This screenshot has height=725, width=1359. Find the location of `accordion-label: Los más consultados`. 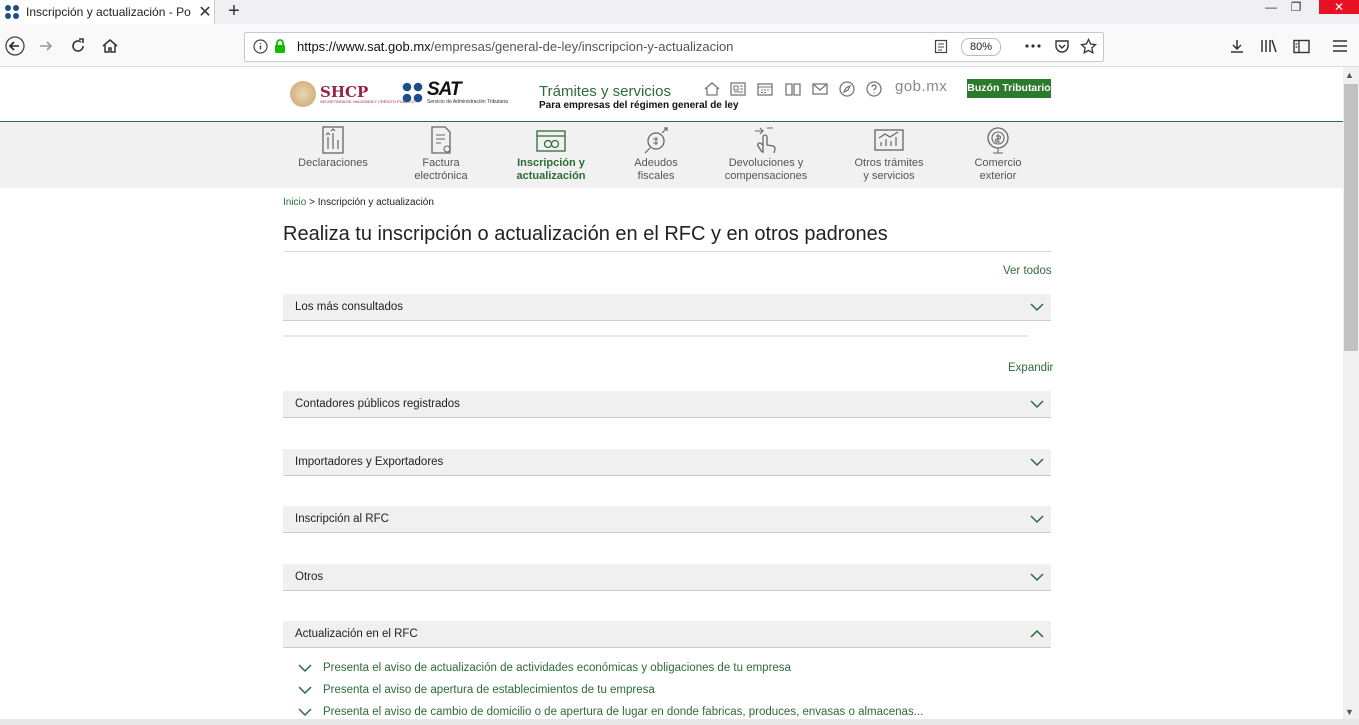

accordion-label: Los más consultados is located at coordinates (349, 307).